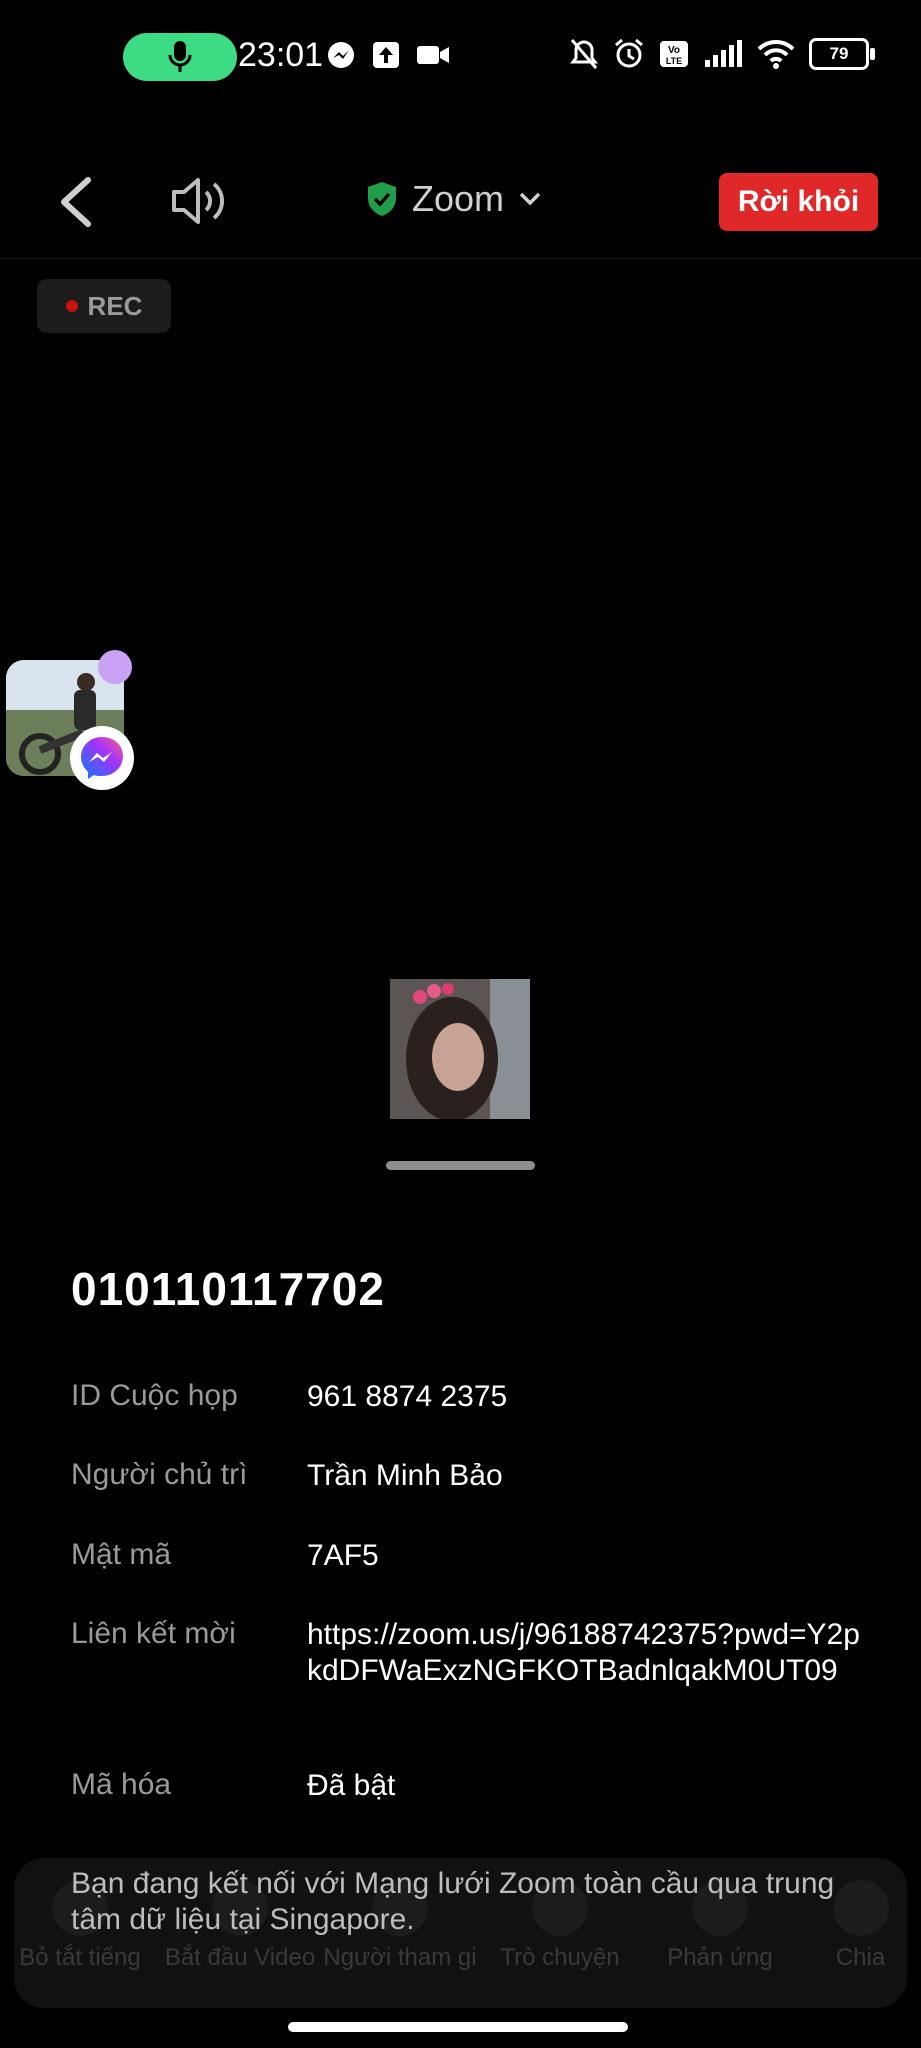  I want to click on home-indicator, so click(458, 2027).